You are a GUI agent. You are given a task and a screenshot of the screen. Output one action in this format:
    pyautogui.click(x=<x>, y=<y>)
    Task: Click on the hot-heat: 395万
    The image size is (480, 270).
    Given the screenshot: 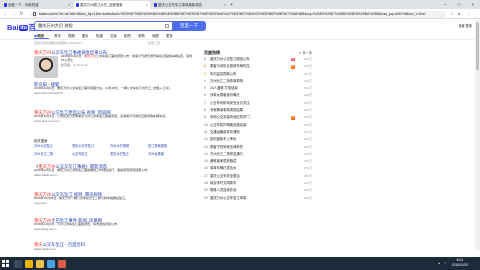 What is the action you would take?
    pyautogui.click(x=307, y=102)
    